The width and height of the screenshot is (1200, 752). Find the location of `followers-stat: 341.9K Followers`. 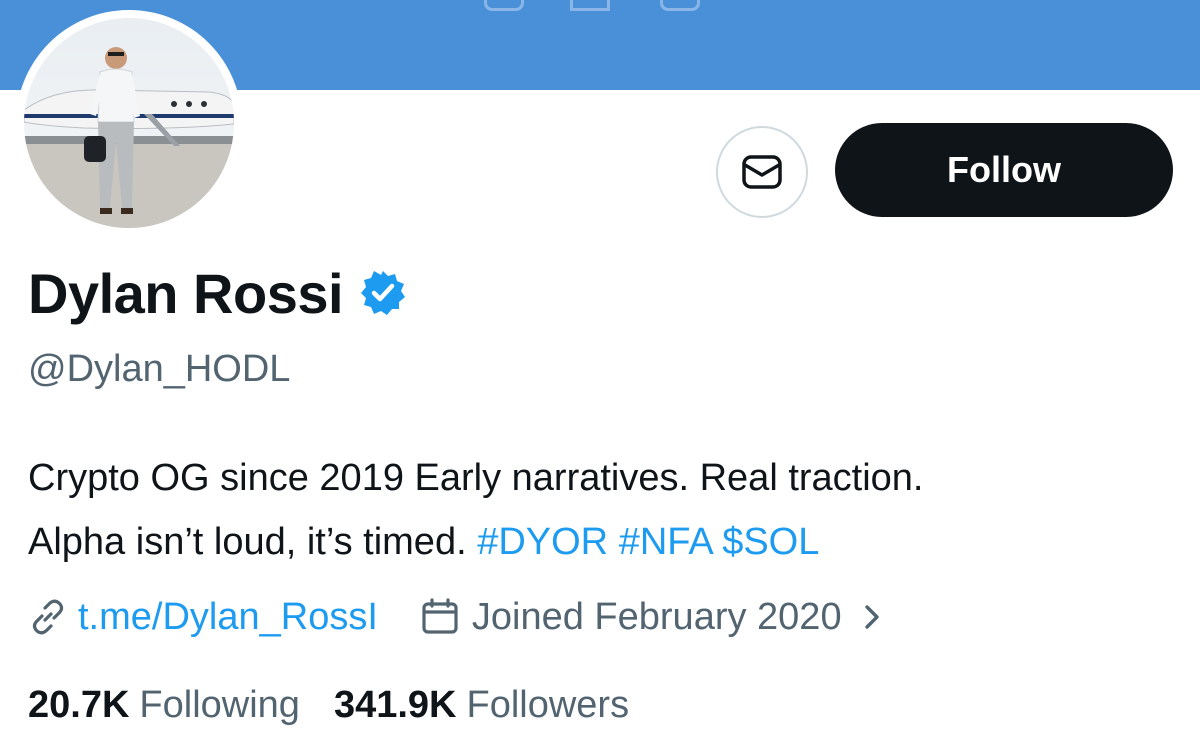

followers-stat: 341.9K Followers is located at coordinates (481, 705).